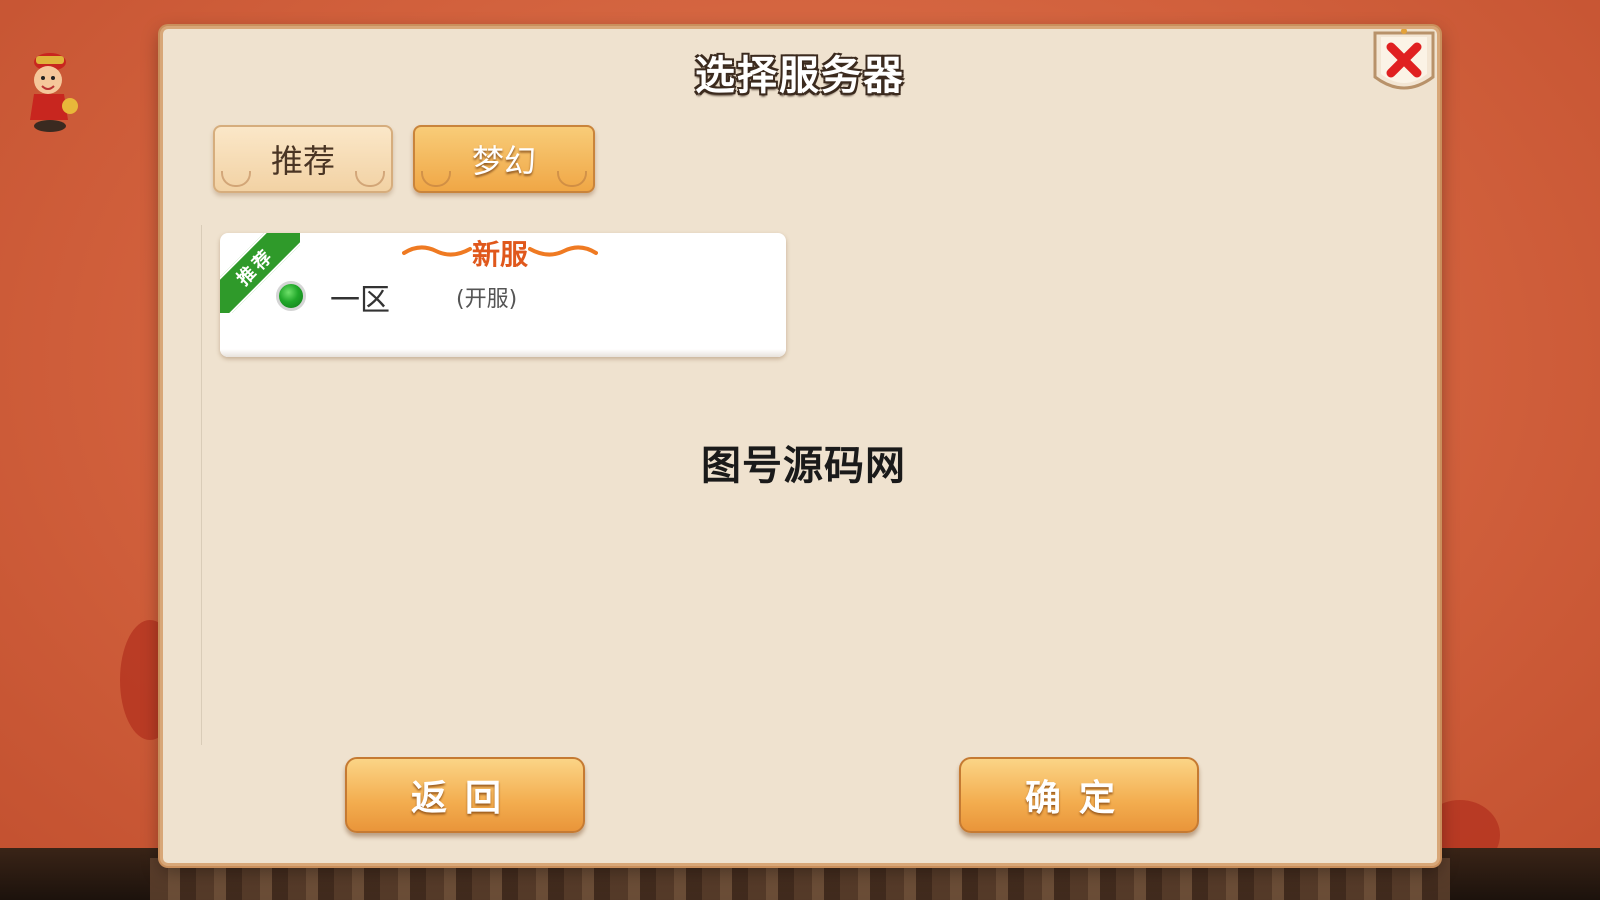 This screenshot has height=900, width=1600. What do you see at coordinates (487, 299) in the screenshot?
I see `server-status: (开服)` at bounding box center [487, 299].